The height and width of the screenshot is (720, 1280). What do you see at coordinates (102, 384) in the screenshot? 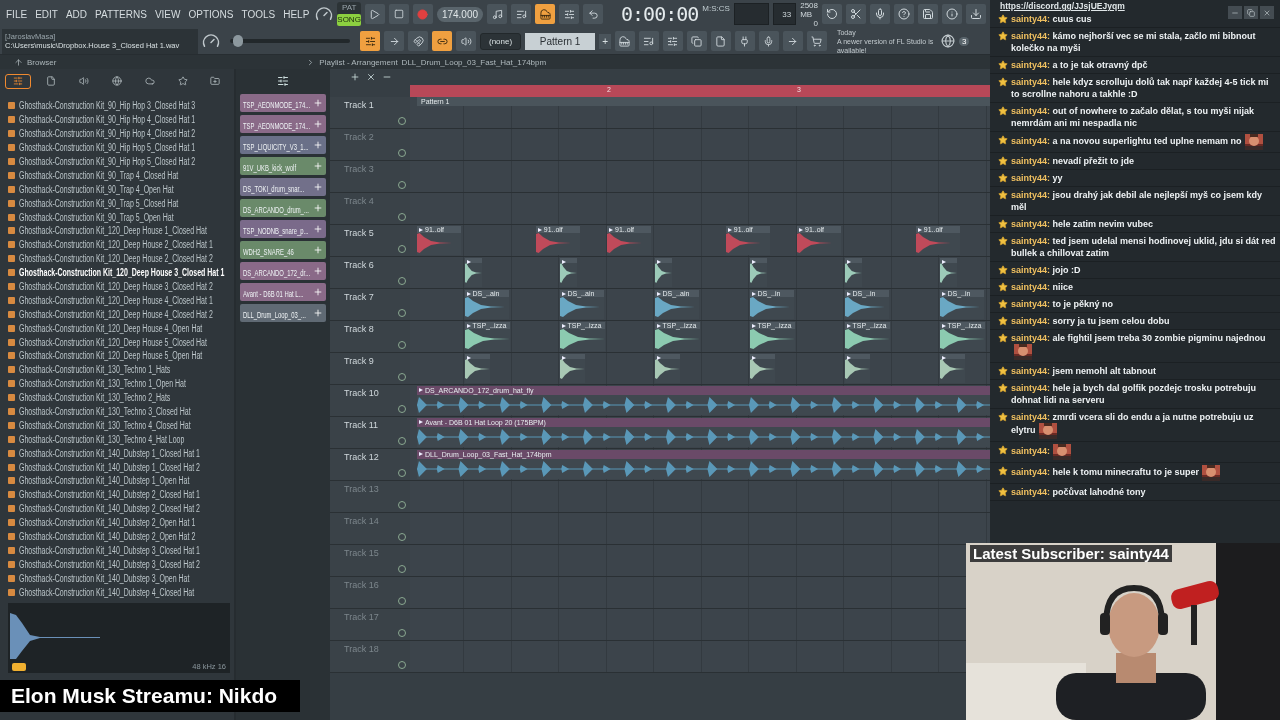
I see `browser-item: Ghosthack-Construction Kit_130_Techno 1_Open Hat` at bounding box center [102, 384].